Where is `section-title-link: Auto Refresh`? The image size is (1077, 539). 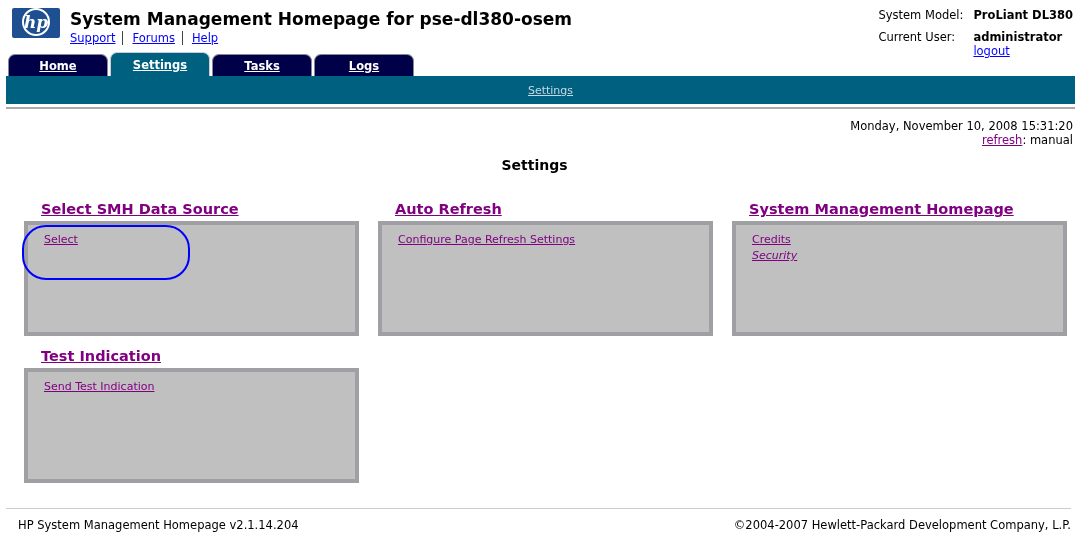
section-title-link: Auto Refresh is located at coordinates (554, 209).